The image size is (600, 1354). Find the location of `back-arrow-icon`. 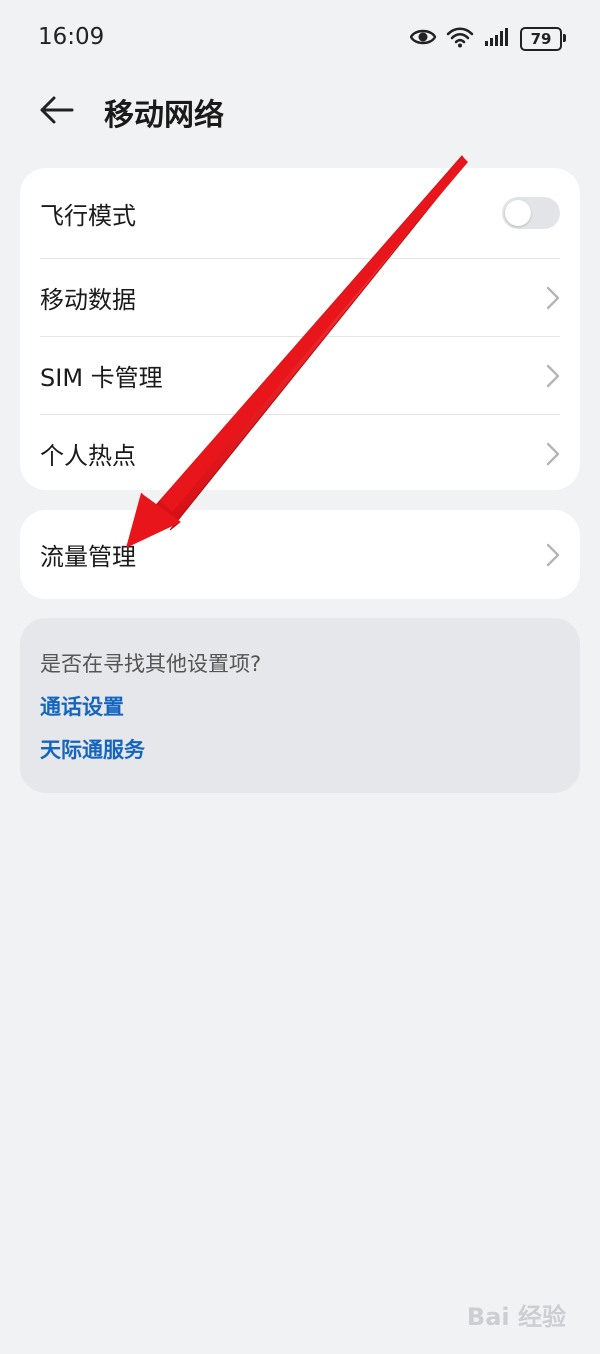

back-arrow-icon is located at coordinates (56, 112).